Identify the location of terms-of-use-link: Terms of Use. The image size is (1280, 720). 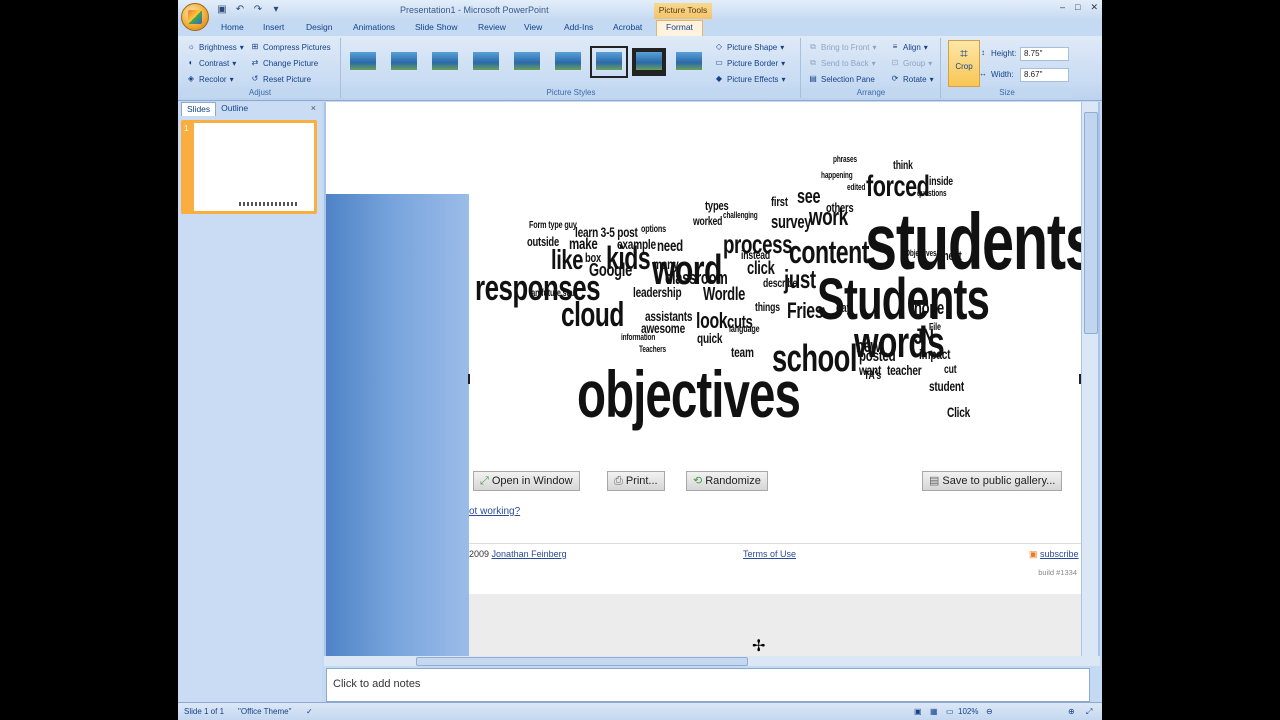
(769, 554).